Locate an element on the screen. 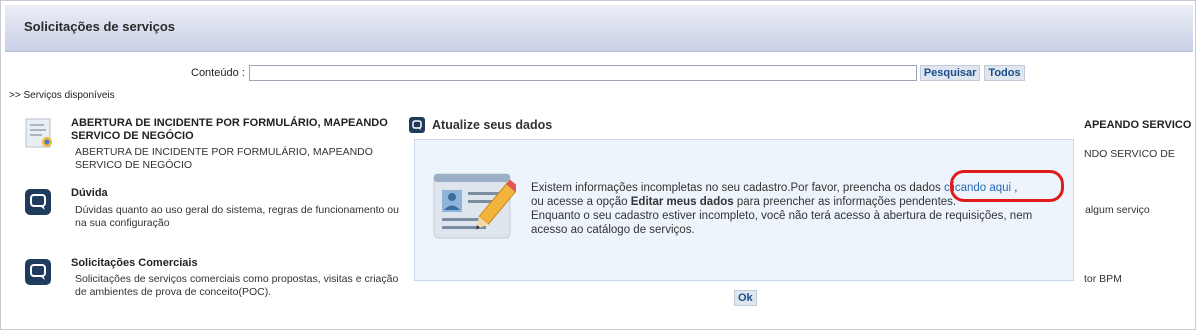 The height and width of the screenshot is (330, 1196). page-title: Solicitações de serviços is located at coordinates (100, 26).